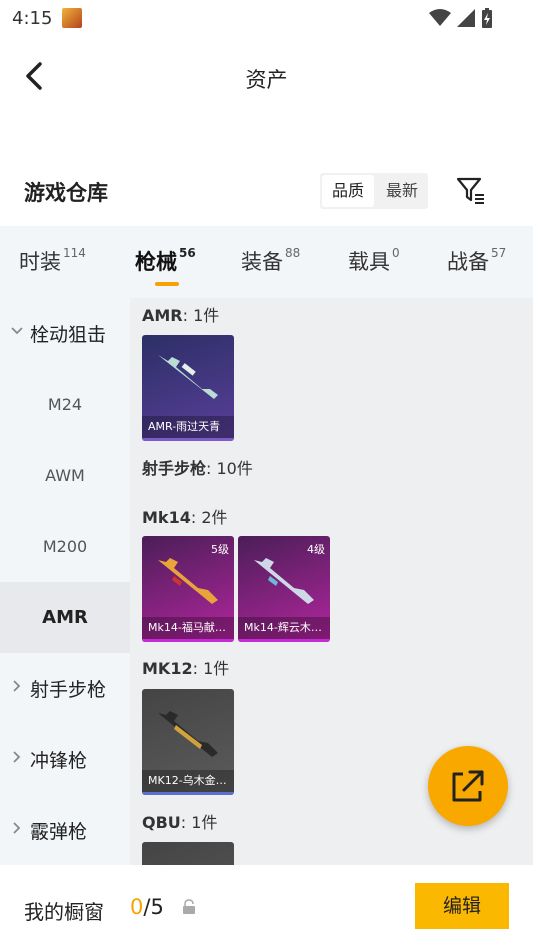  I want to click on tab-equipment: 装备 88, so click(270, 261).